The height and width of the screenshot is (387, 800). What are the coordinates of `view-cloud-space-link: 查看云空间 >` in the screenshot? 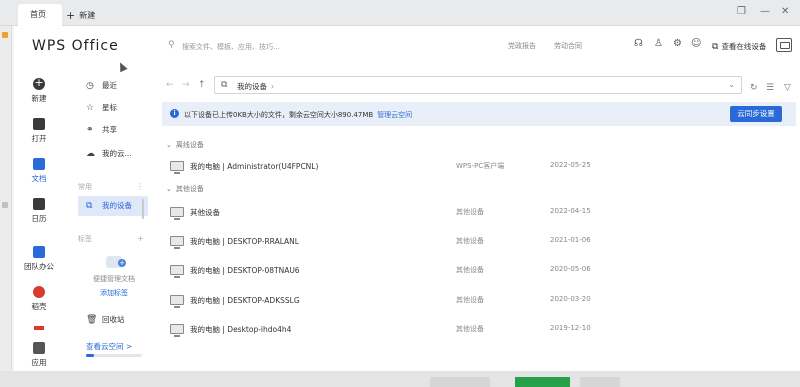 It's located at (109, 346).